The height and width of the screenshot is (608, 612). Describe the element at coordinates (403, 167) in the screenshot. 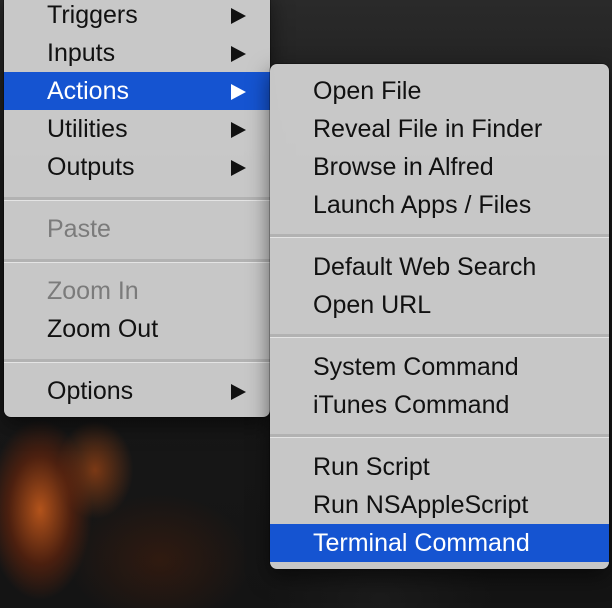

I see `menu-item-label: Browse in Alfred` at that location.